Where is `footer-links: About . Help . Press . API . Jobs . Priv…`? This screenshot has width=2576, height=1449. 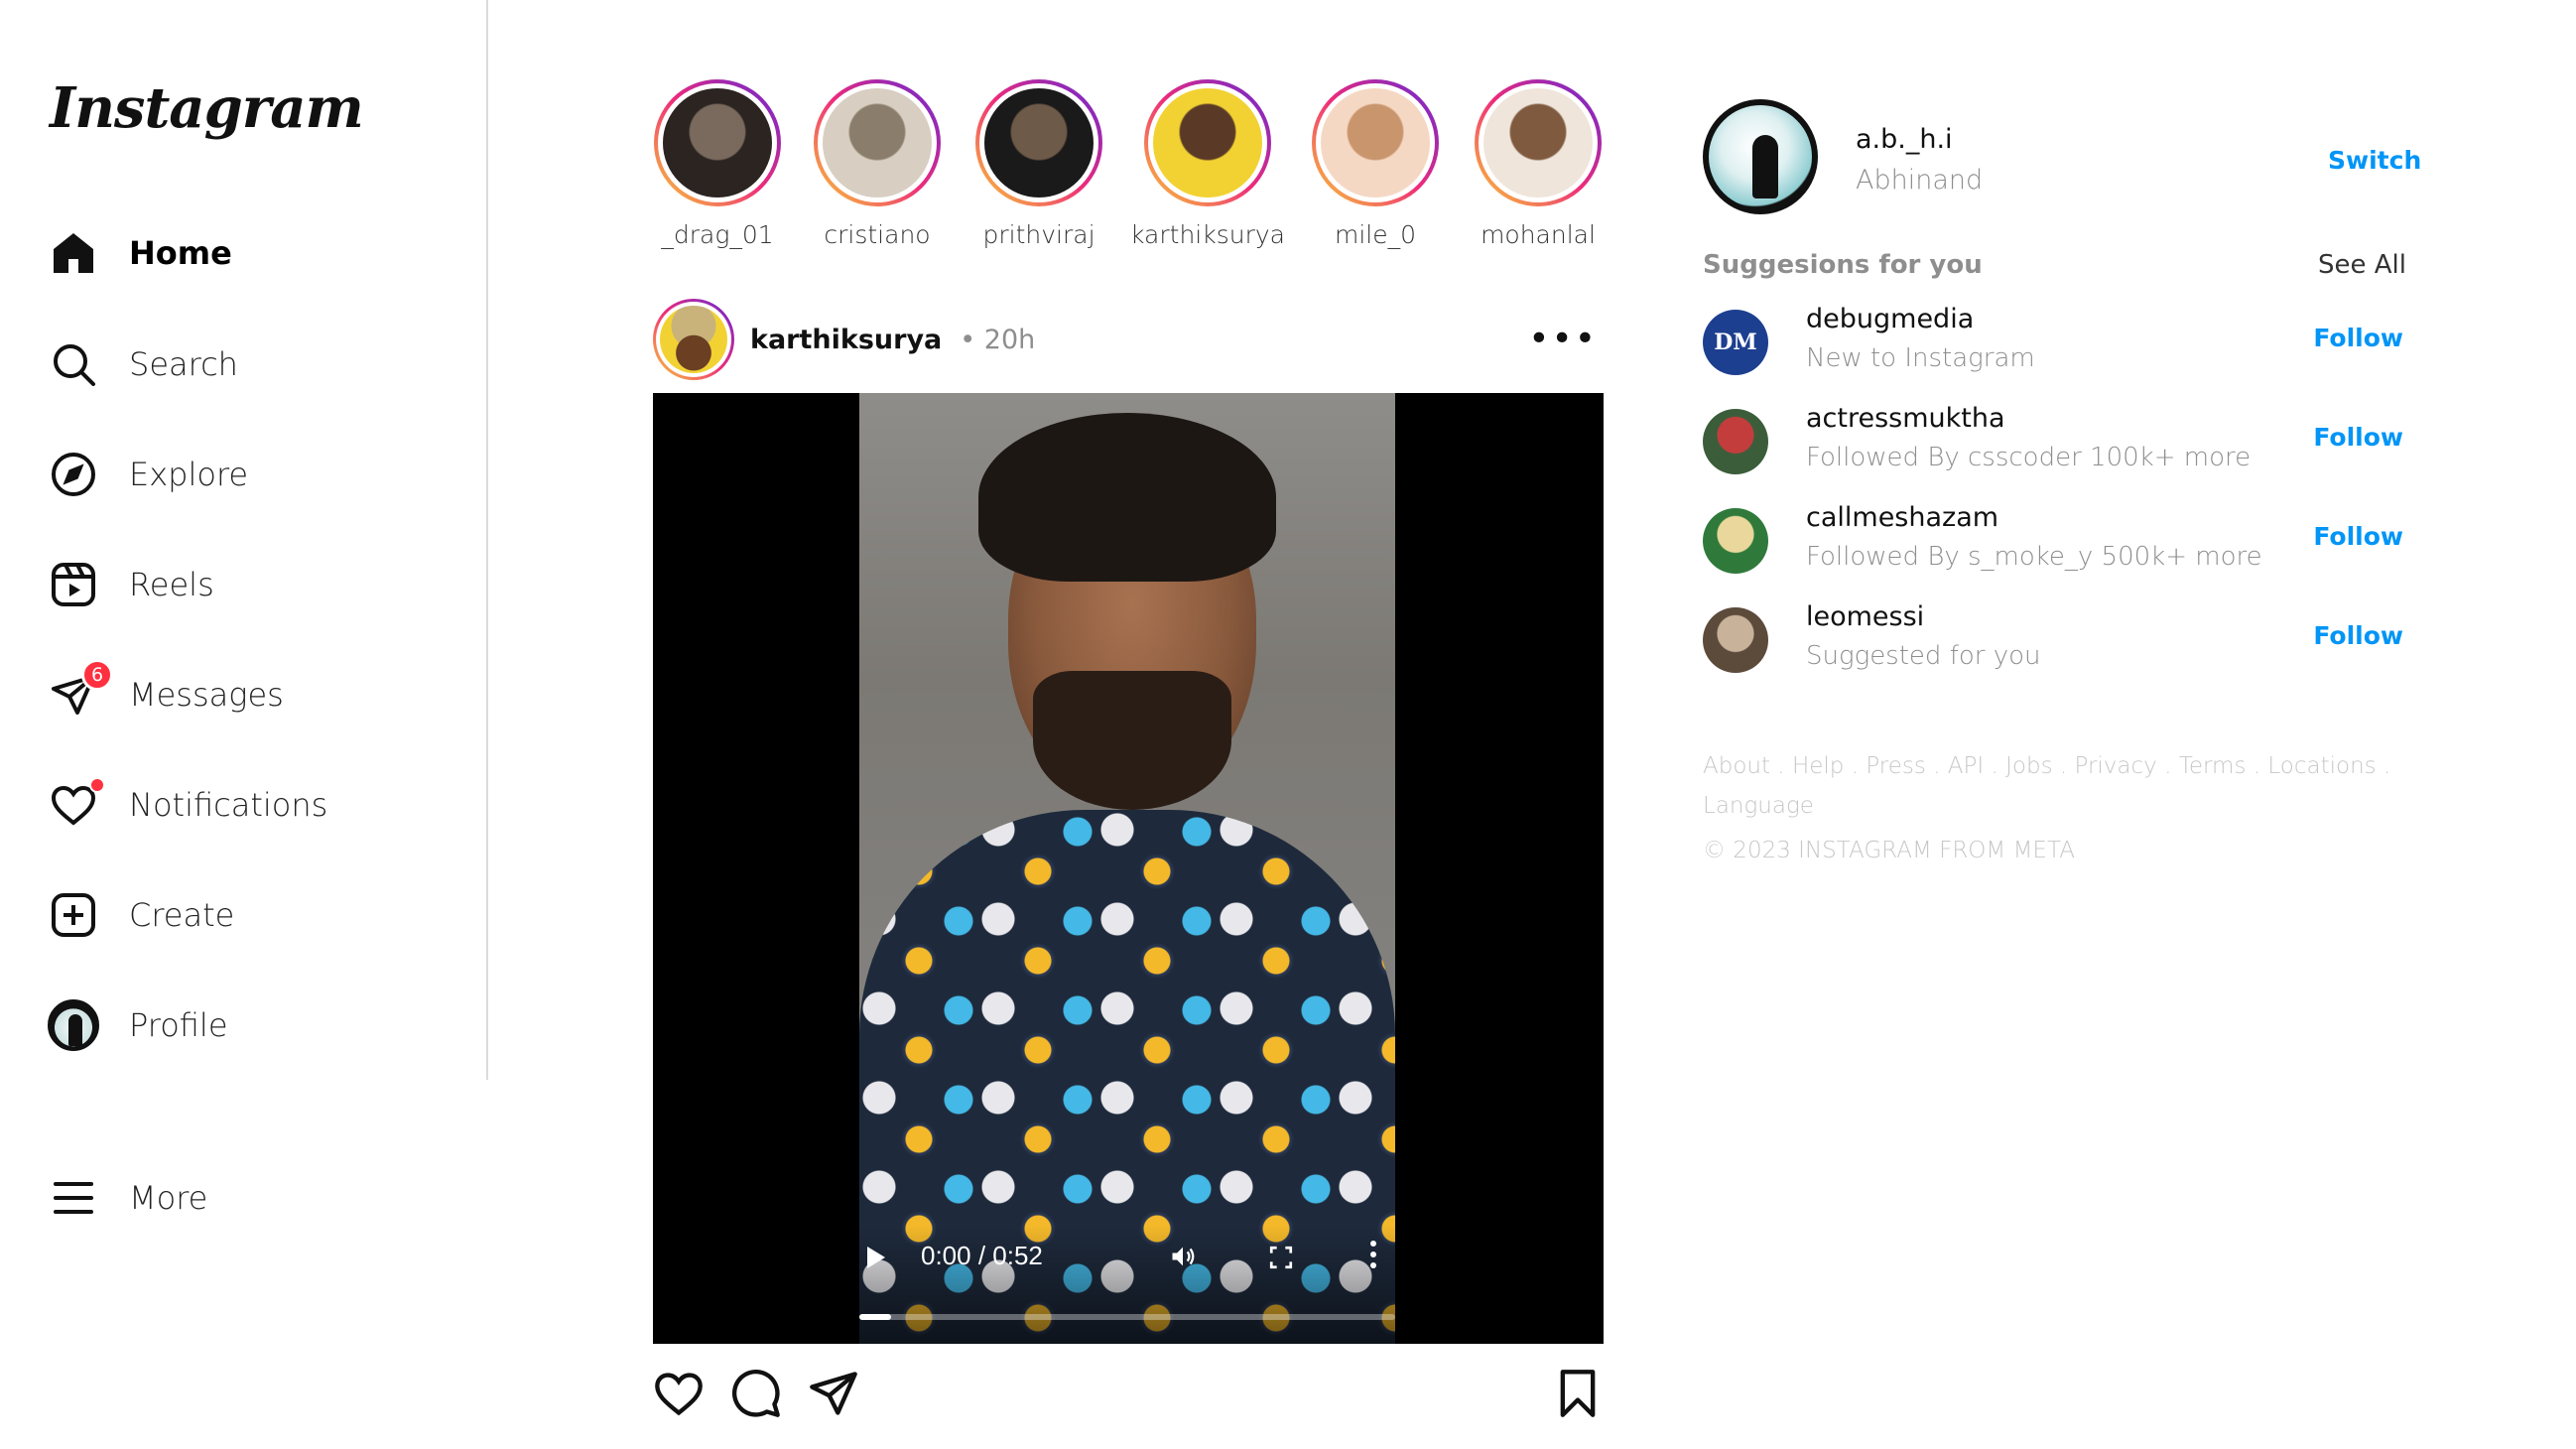 footer-links: About . Help . Press . API . Jobs . Priv… is located at coordinates (2050, 786).